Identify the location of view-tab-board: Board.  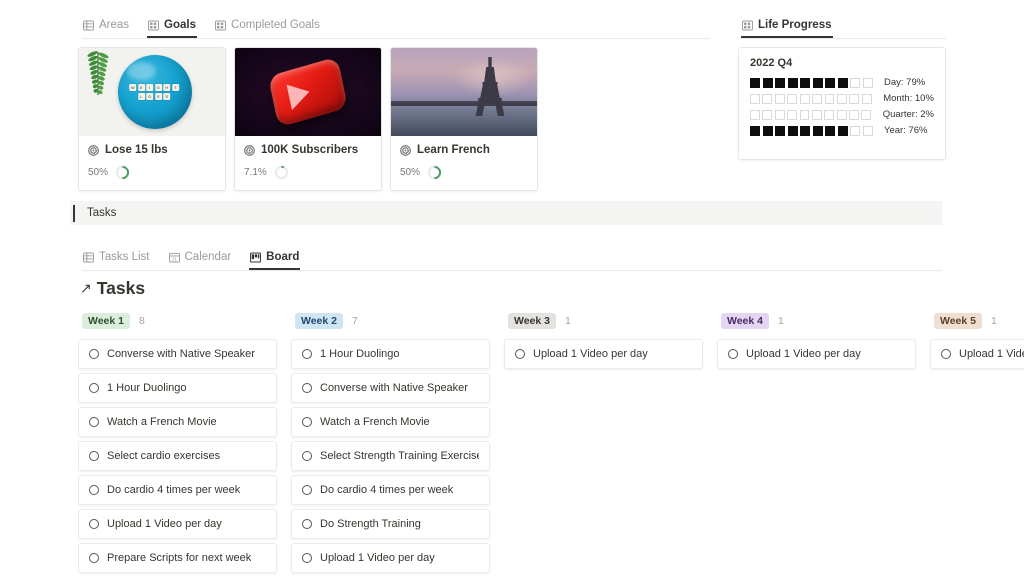
(275, 260).